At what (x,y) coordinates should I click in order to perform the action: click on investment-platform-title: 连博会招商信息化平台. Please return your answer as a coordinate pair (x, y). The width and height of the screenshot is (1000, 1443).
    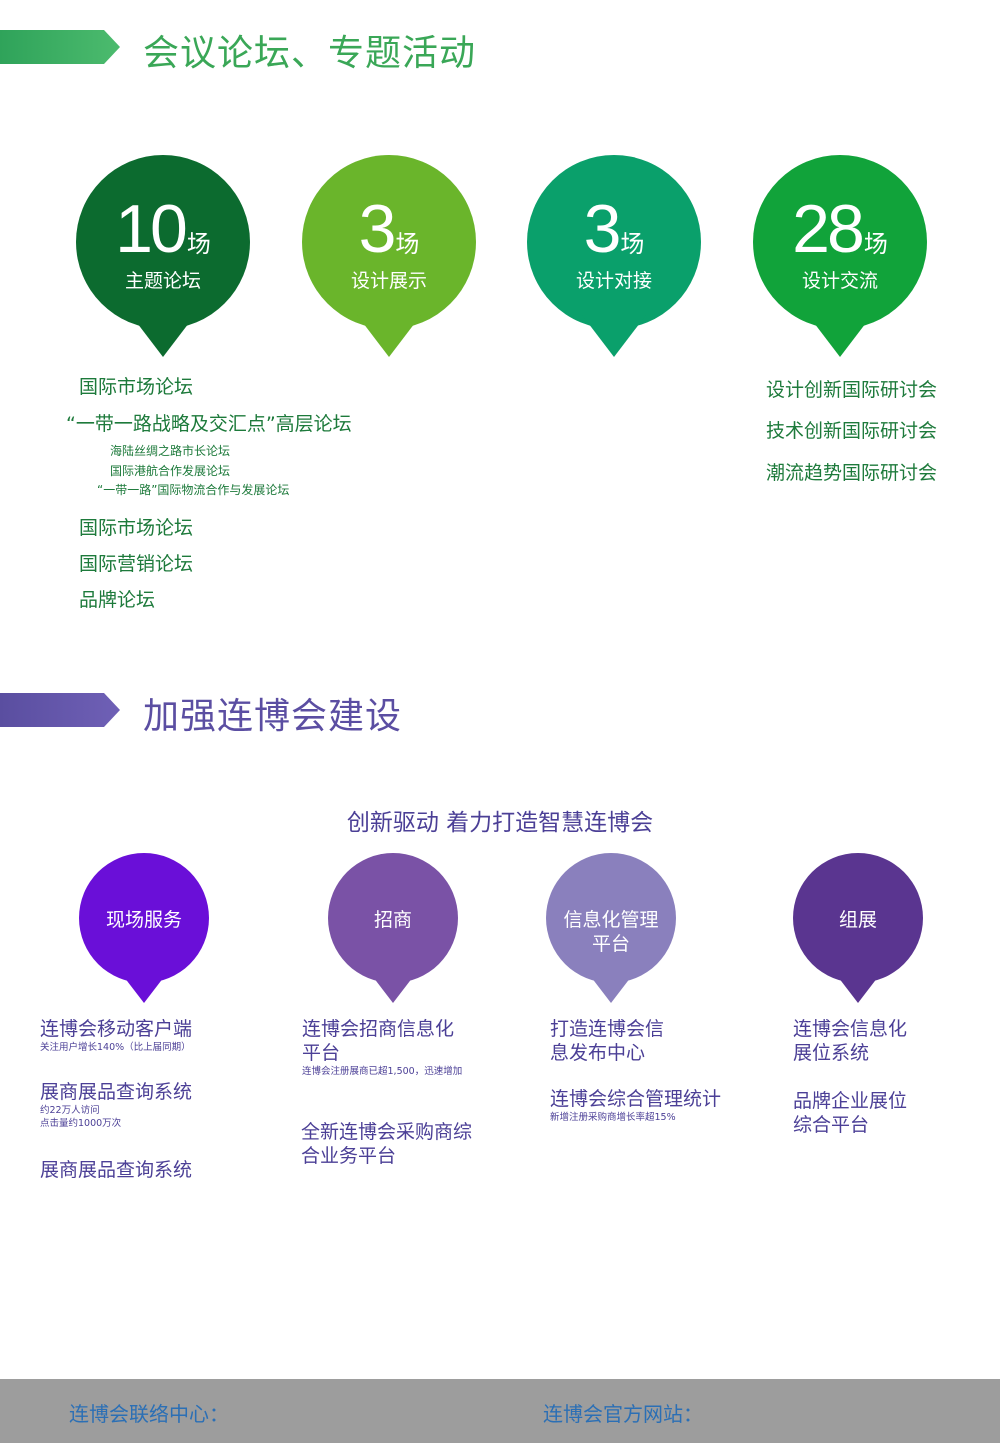
    Looking at the image, I should click on (378, 1041).